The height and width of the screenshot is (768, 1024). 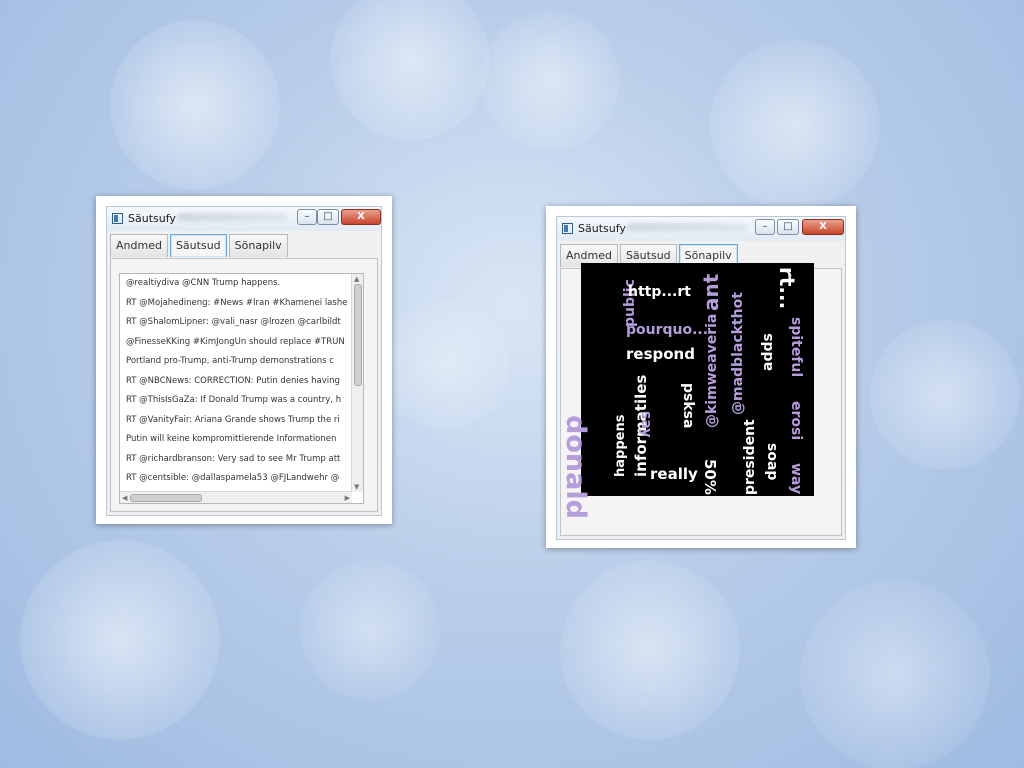 What do you see at coordinates (659, 292) in the screenshot?
I see `cloud-word: http...rt` at bounding box center [659, 292].